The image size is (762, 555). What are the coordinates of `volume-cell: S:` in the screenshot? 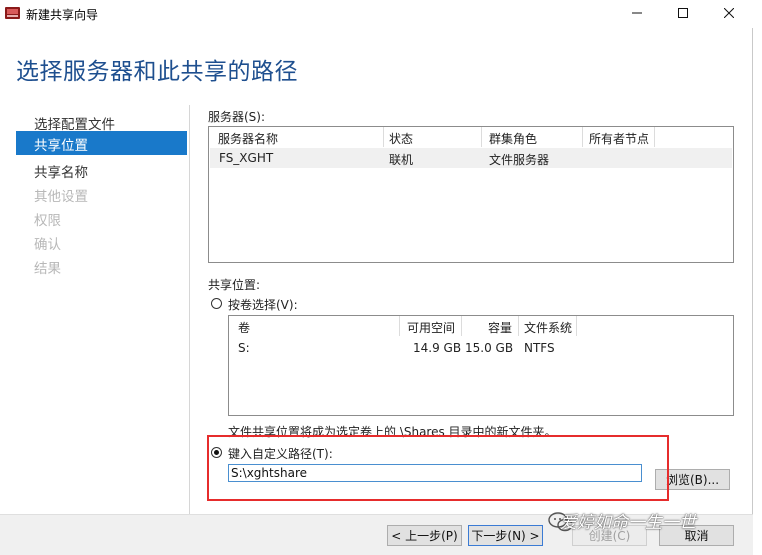 It's located at (244, 348).